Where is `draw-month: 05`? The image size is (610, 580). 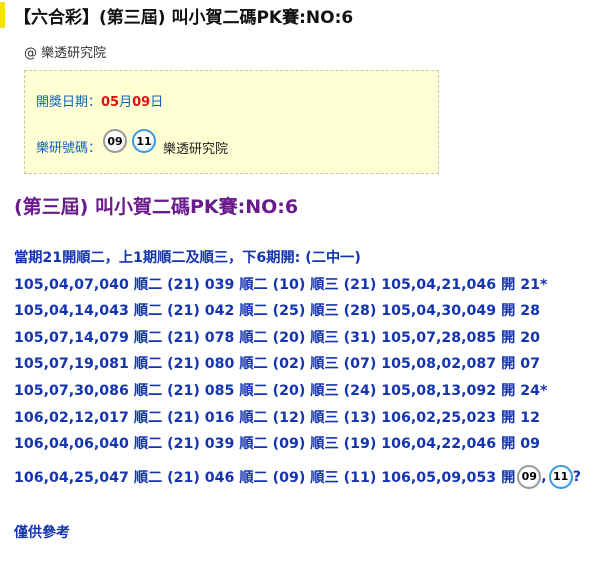 draw-month: 05 is located at coordinates (110, 102).